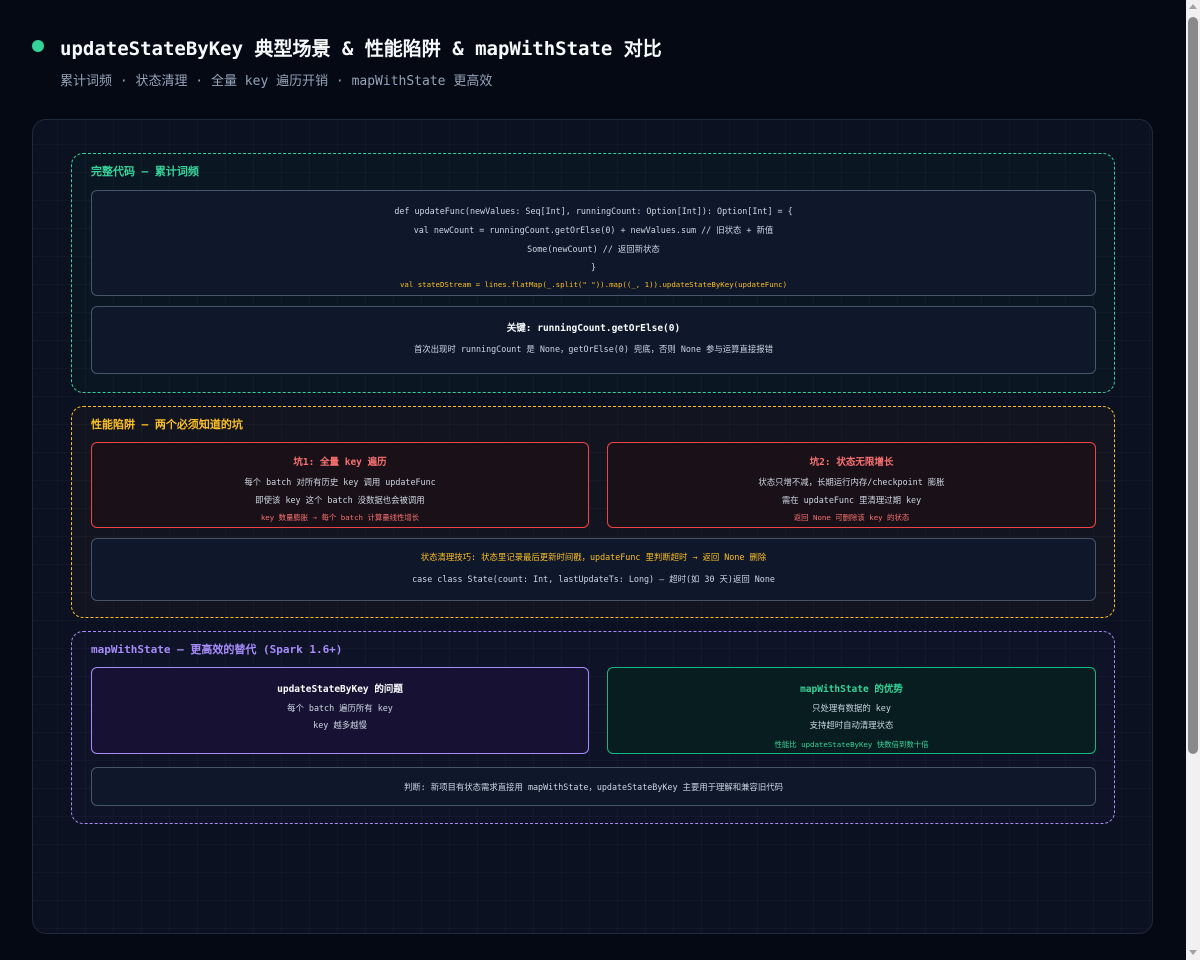 The height and width of the screenshot is (960, 1200). Describe the element at coordinates (217, 649) in the screenshot. I see `mapwithstate-section-title: mapWithState — 更高效的替代 (Spark 1.6+)` at that location.